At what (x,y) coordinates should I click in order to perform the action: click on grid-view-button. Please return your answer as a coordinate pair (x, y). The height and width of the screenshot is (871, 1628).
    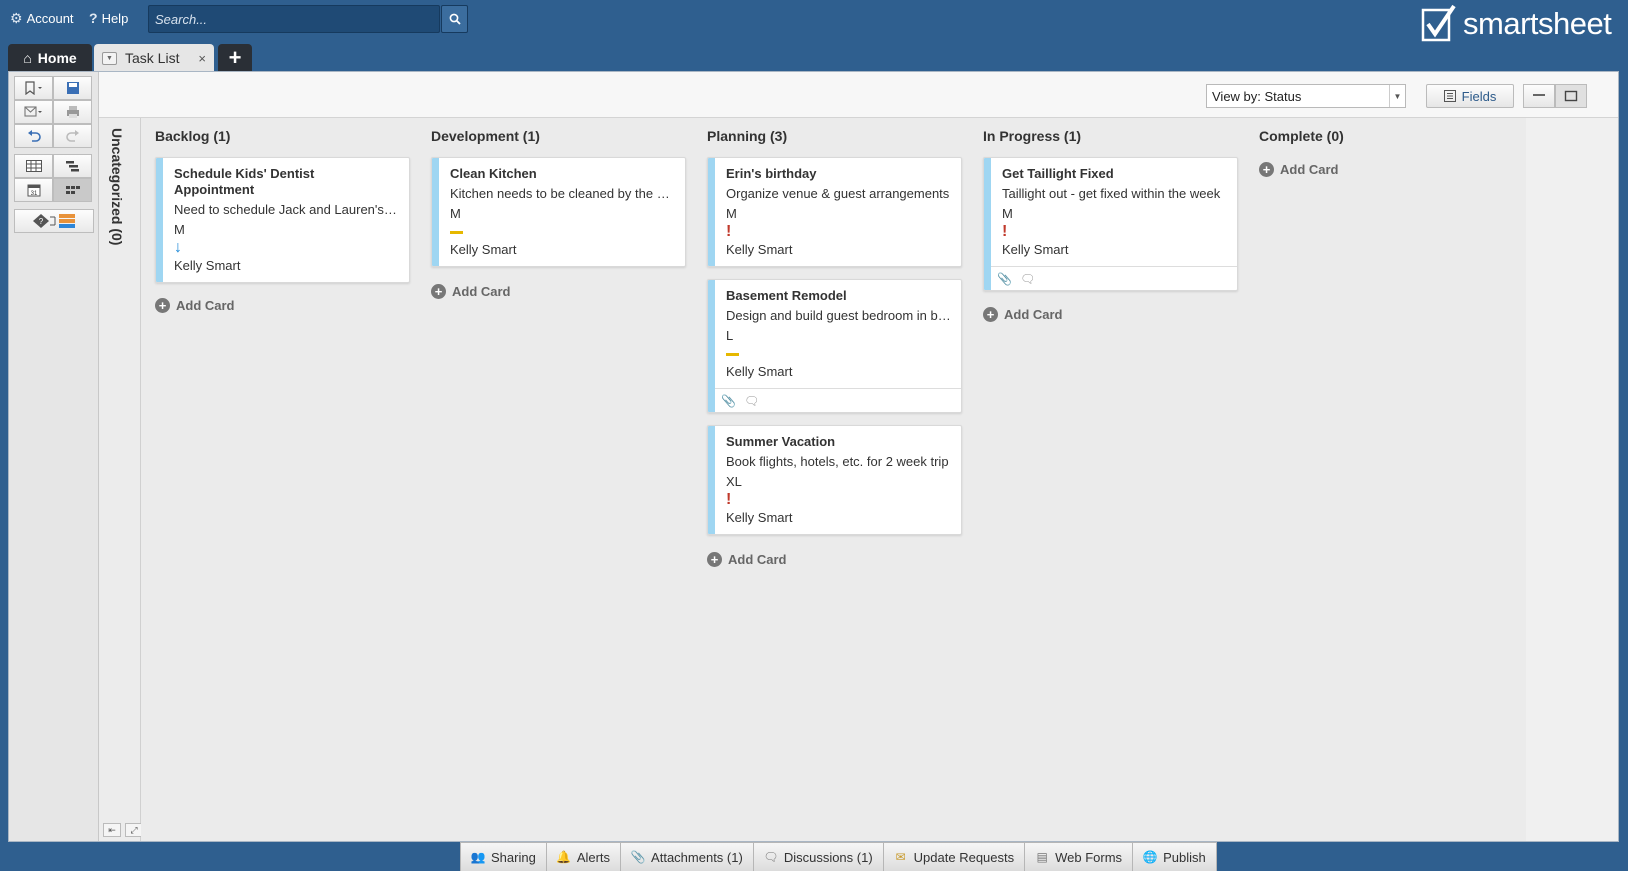
    Looking at the image, I should click on (33, 166).